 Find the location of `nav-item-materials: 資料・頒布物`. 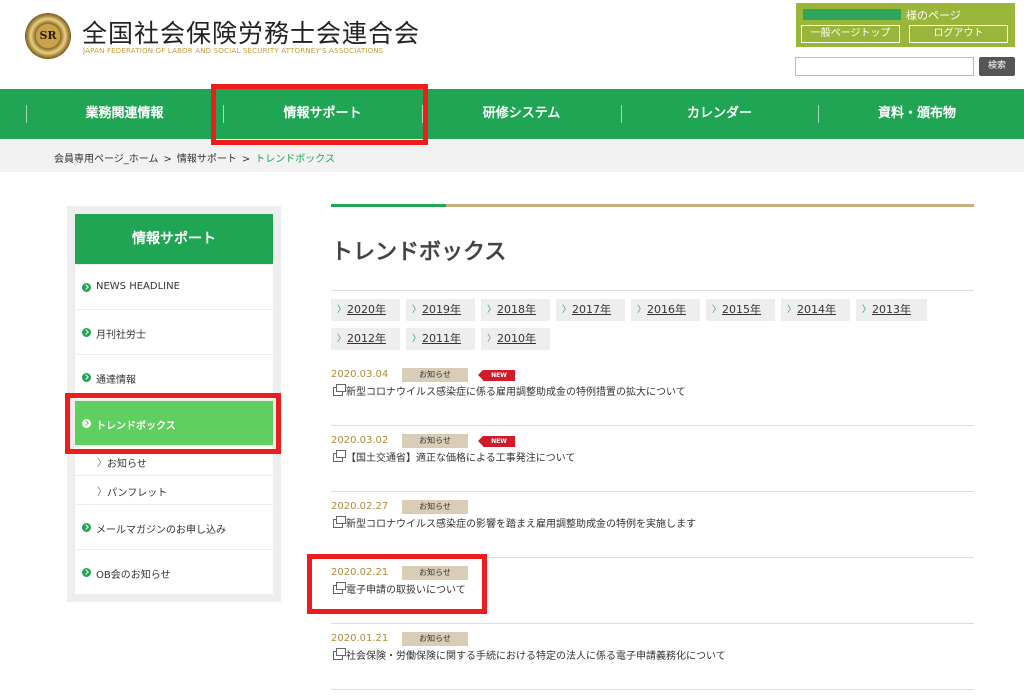

nav-item-materials: 資料・頒布物 is located at coordinates (917, 114).